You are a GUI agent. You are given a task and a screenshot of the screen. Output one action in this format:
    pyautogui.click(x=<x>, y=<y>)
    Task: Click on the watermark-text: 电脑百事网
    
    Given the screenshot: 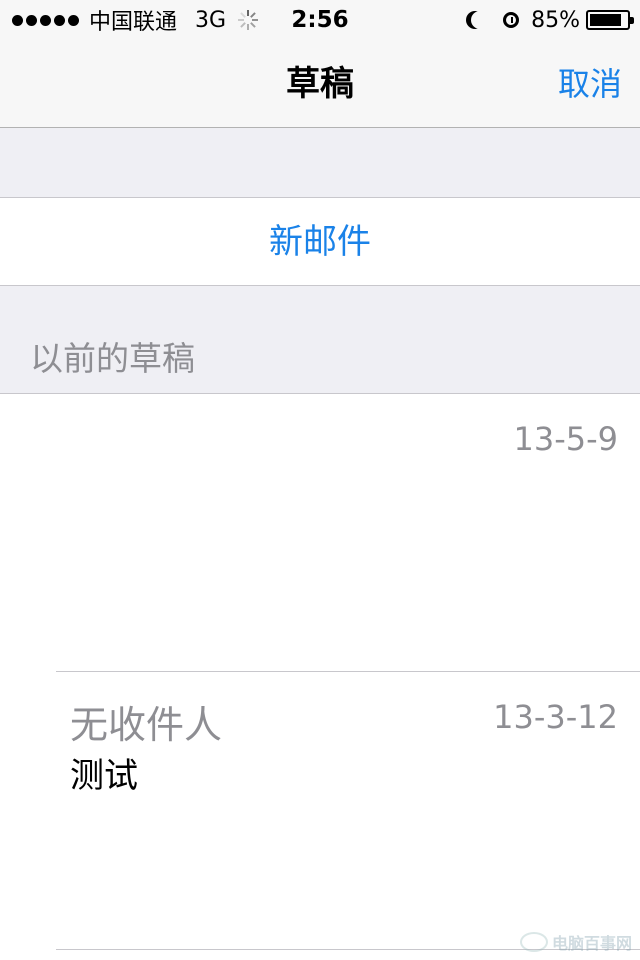 What is the action you would take?
    pyautogui.click(x=591, y=943)
    